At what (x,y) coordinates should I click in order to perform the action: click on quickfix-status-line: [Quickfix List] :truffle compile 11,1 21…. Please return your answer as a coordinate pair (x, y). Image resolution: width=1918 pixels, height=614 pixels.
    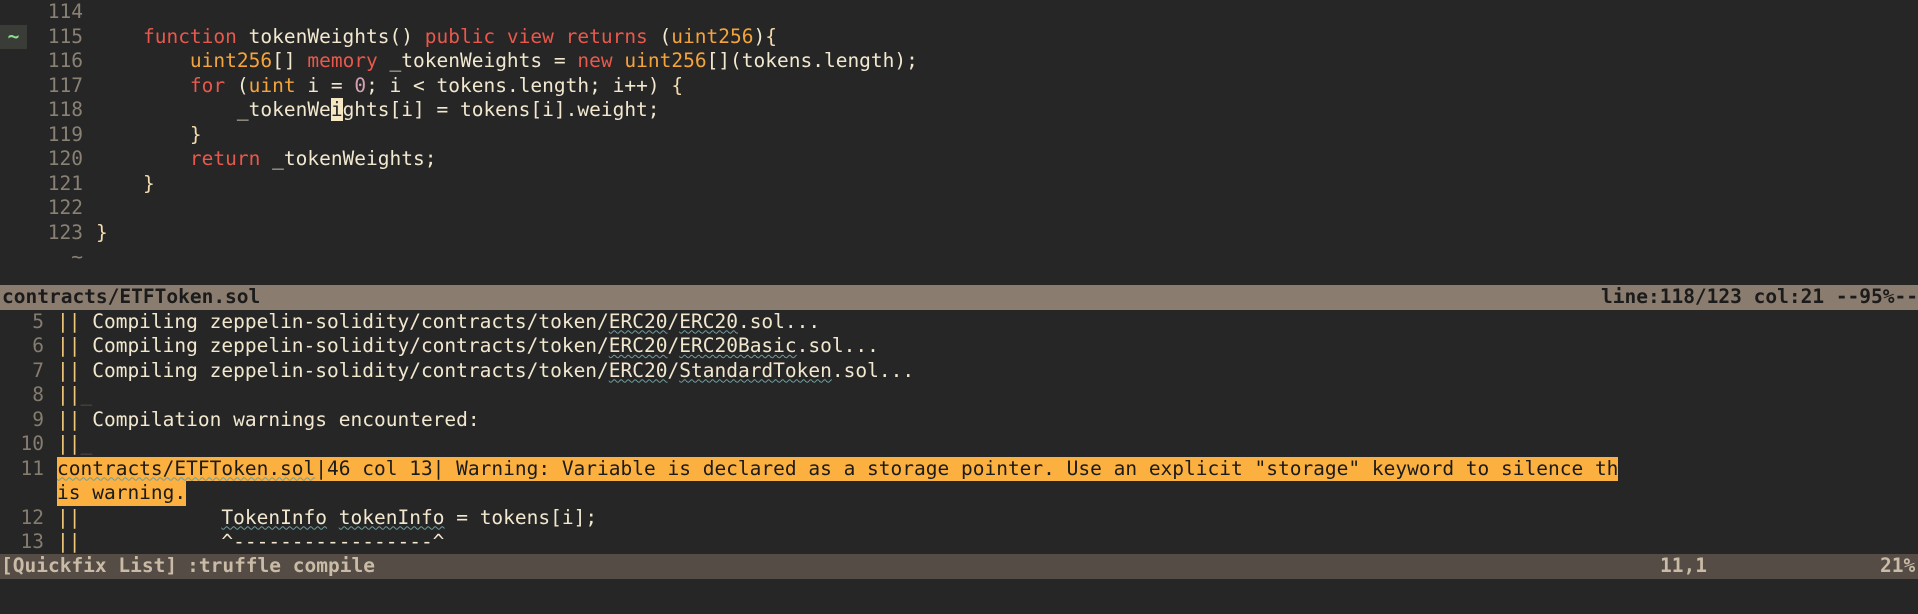
    Looking at the image, I should click on (959, 566).